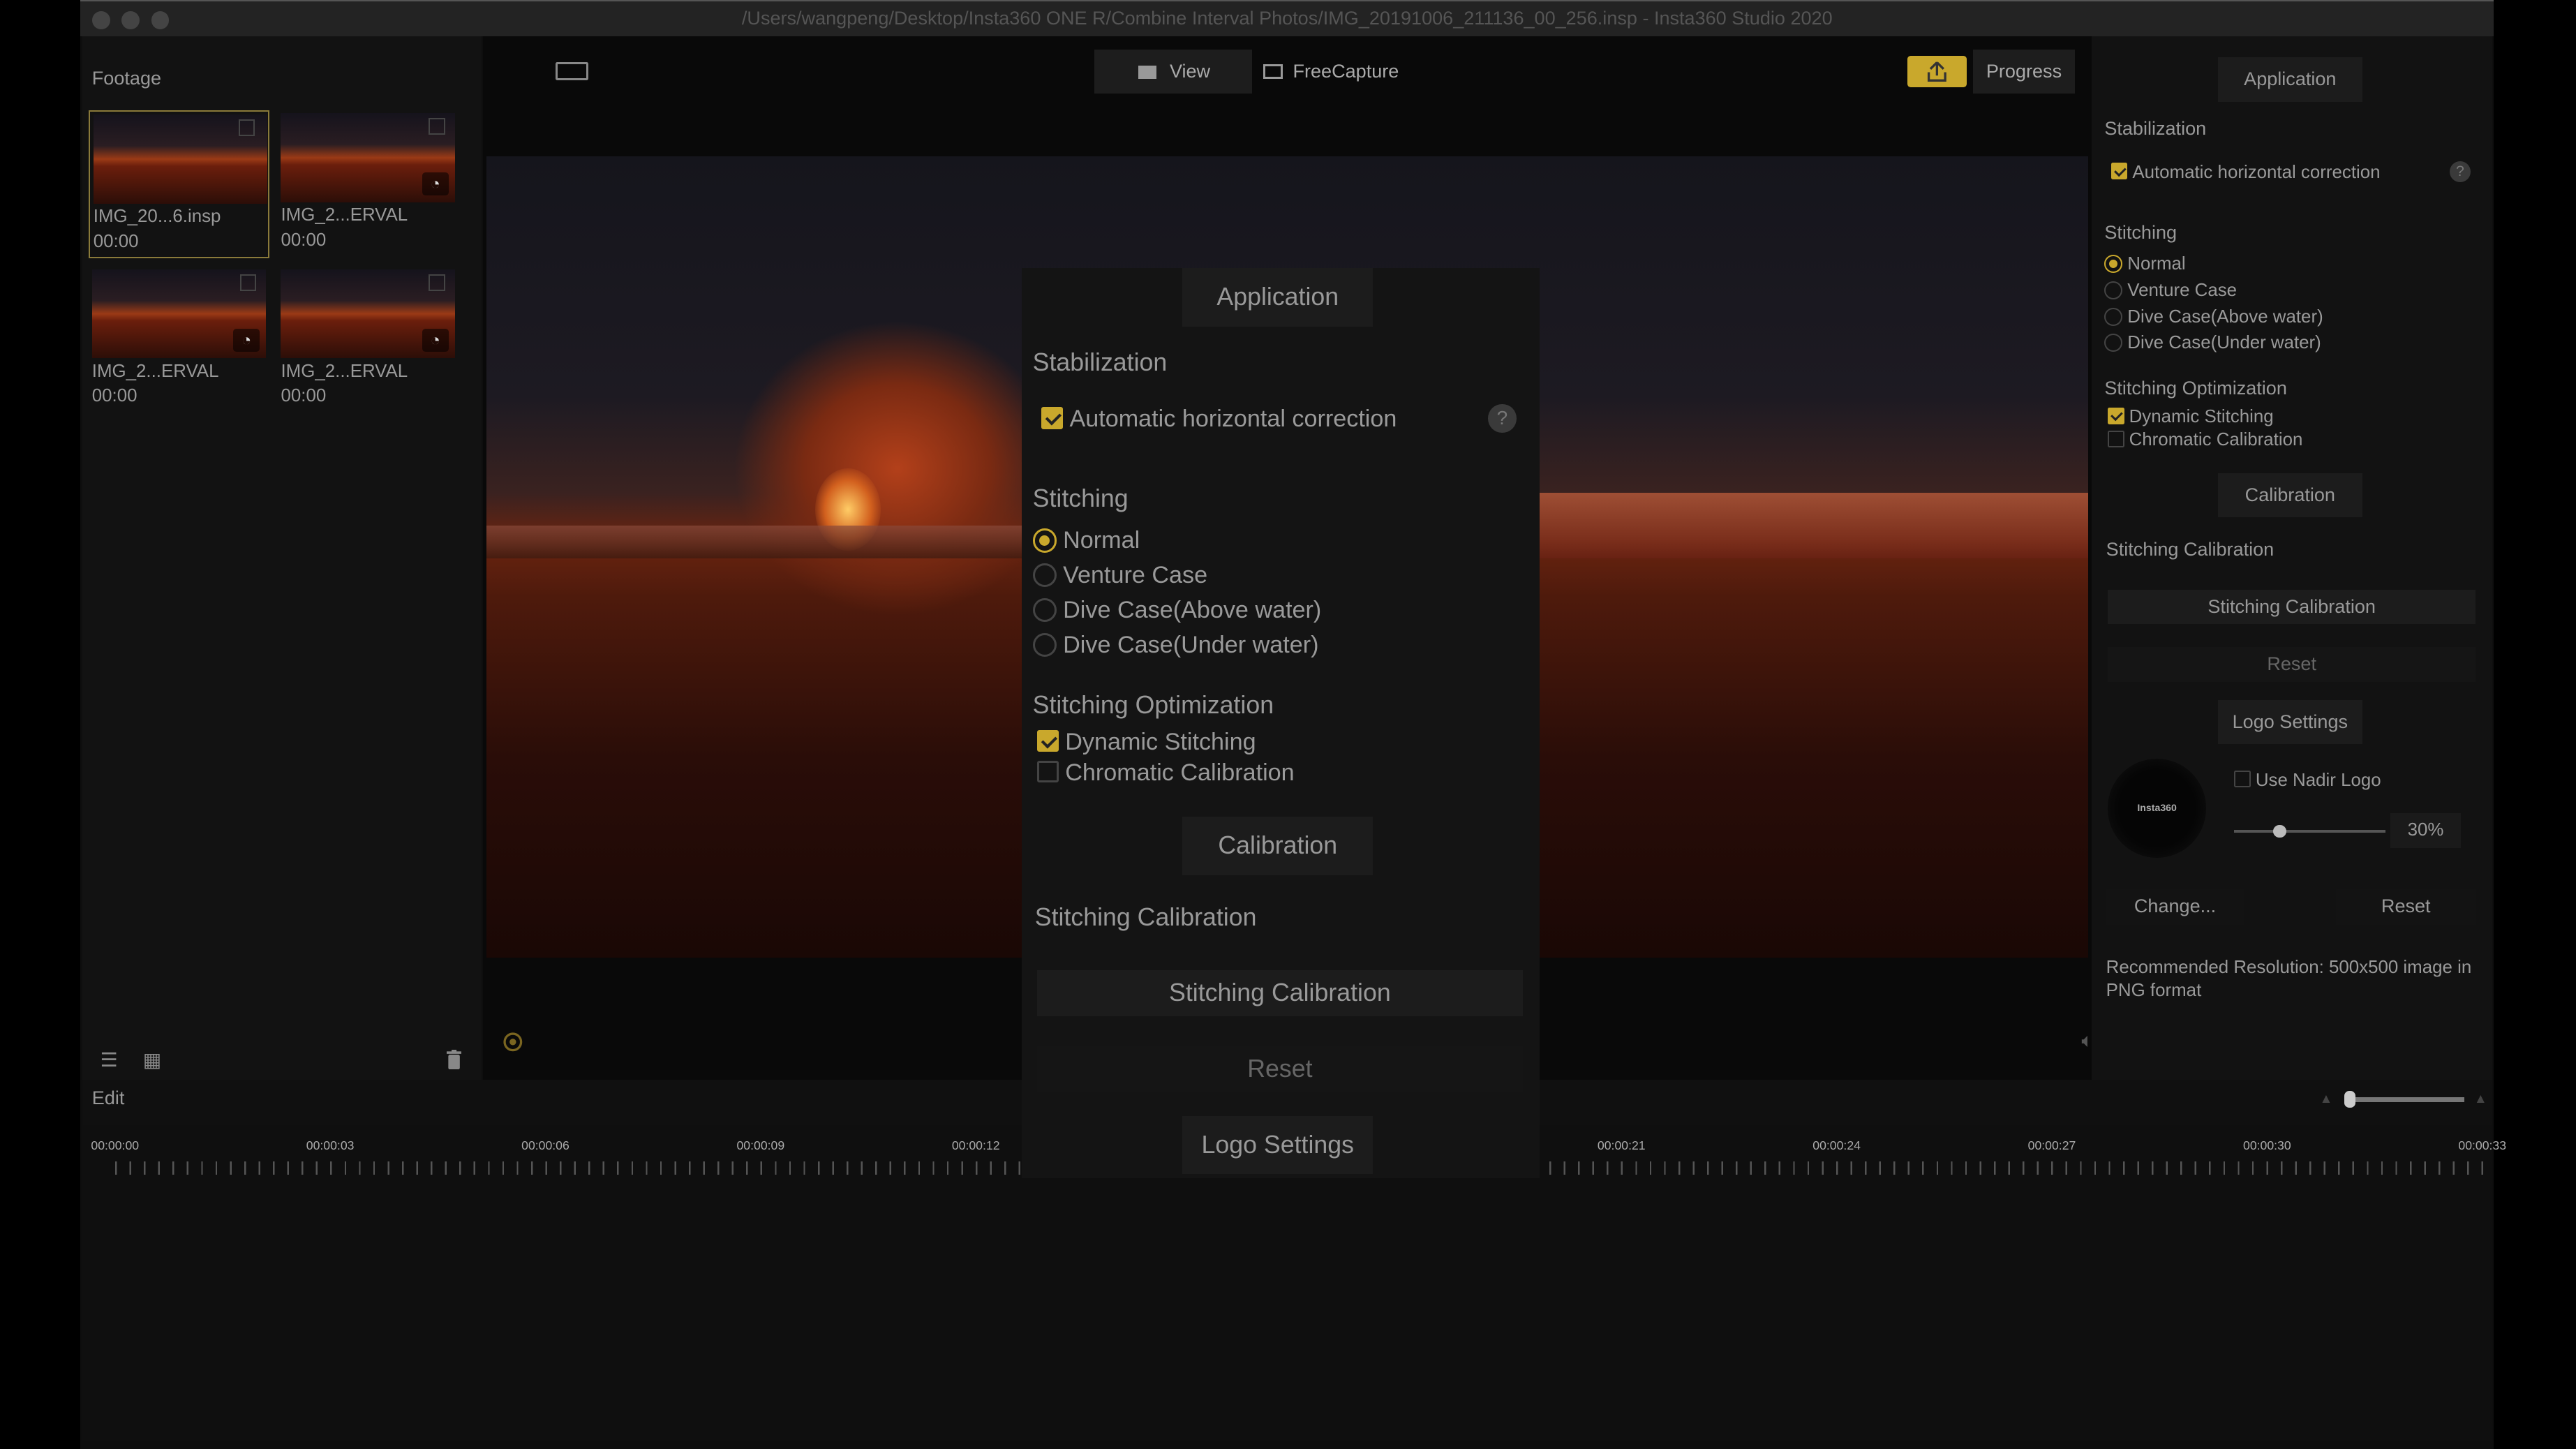 The height and width of the screenshot is (1449, 2576). Describe the element at coordinates (114, 396) in the screenshot. I see `footage-duration: 00:00` at that location.